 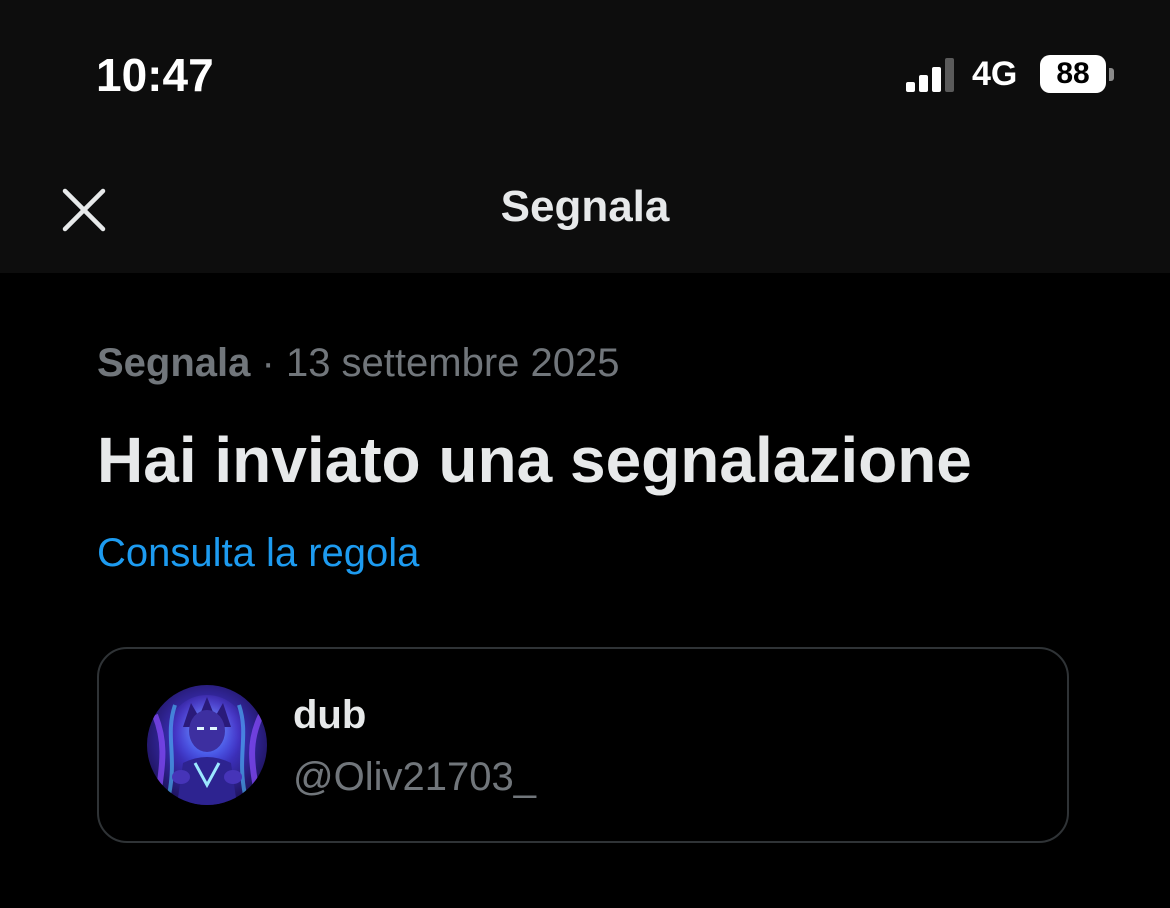 I want to click on report-category: Segnala, so click(x=174, y=363).